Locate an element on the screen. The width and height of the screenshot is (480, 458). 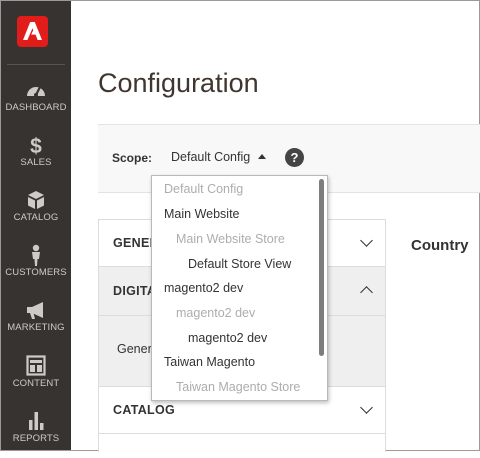
chevron-up-icon is located at coordinates (366, 292).